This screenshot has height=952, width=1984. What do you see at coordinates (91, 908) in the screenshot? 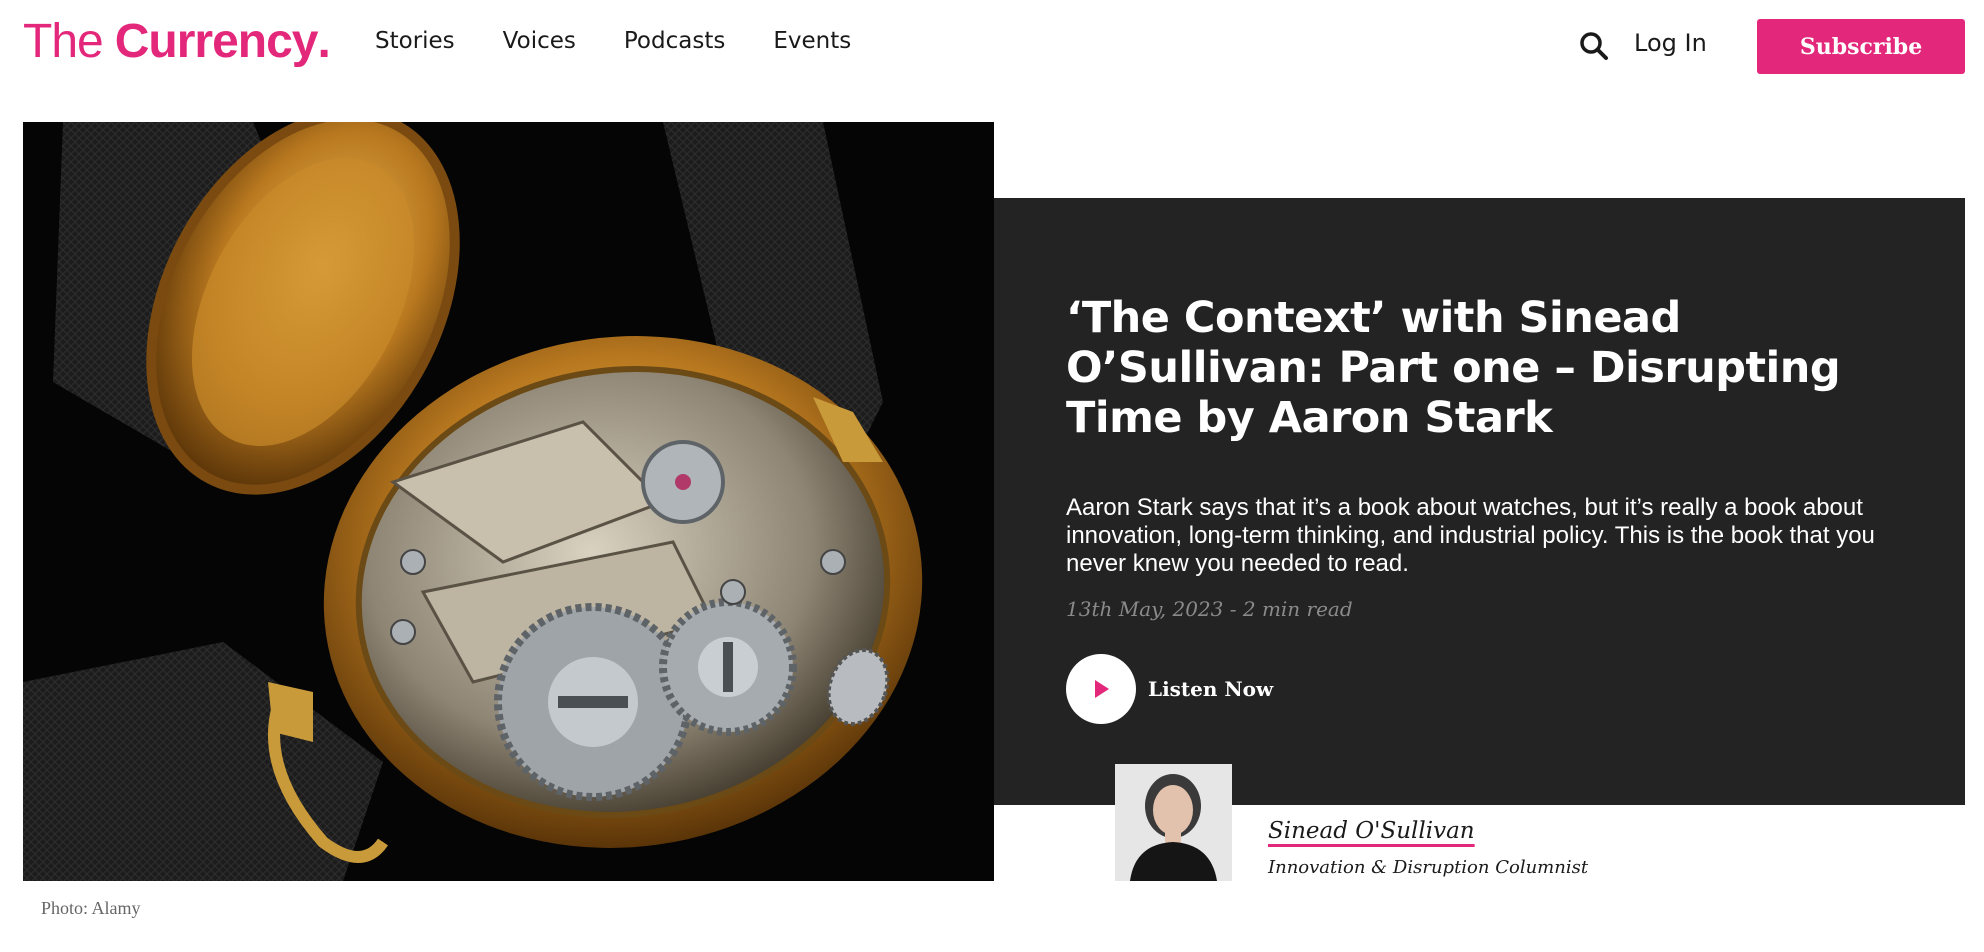
I see `photo-caption: Photo: Alamy` at bounding box center [91, 908].